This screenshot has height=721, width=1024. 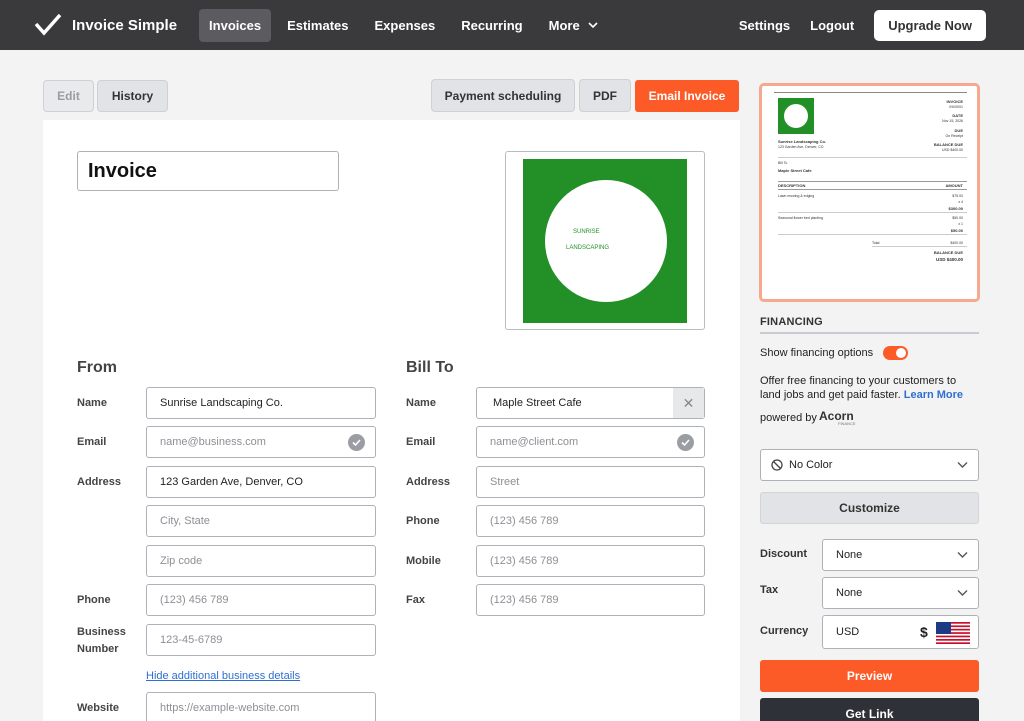 I want to click on pdf-button: PDF, so click(x=605, y=95).